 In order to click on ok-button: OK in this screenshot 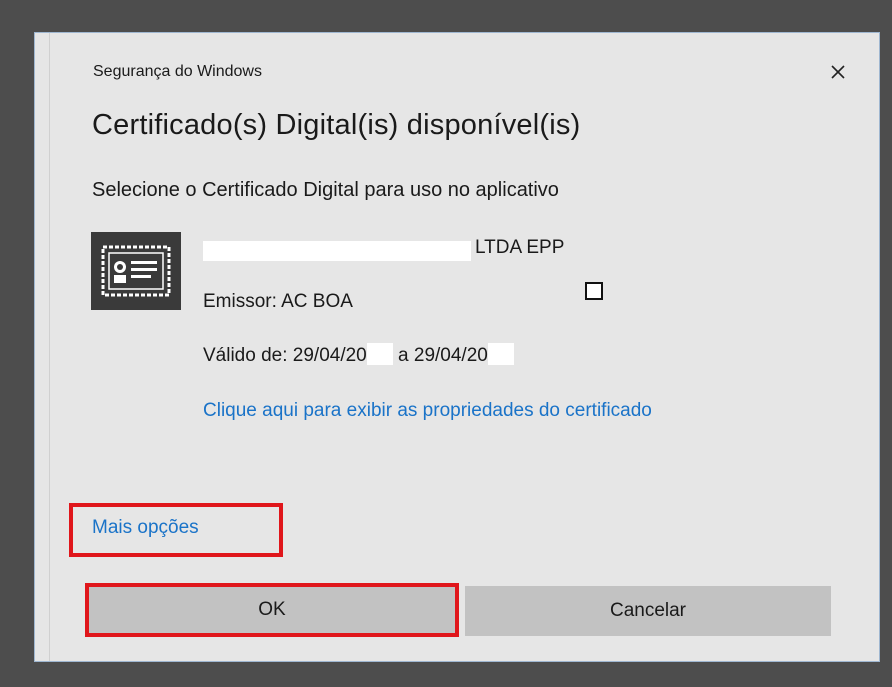, I will do `click(272, 610)`.